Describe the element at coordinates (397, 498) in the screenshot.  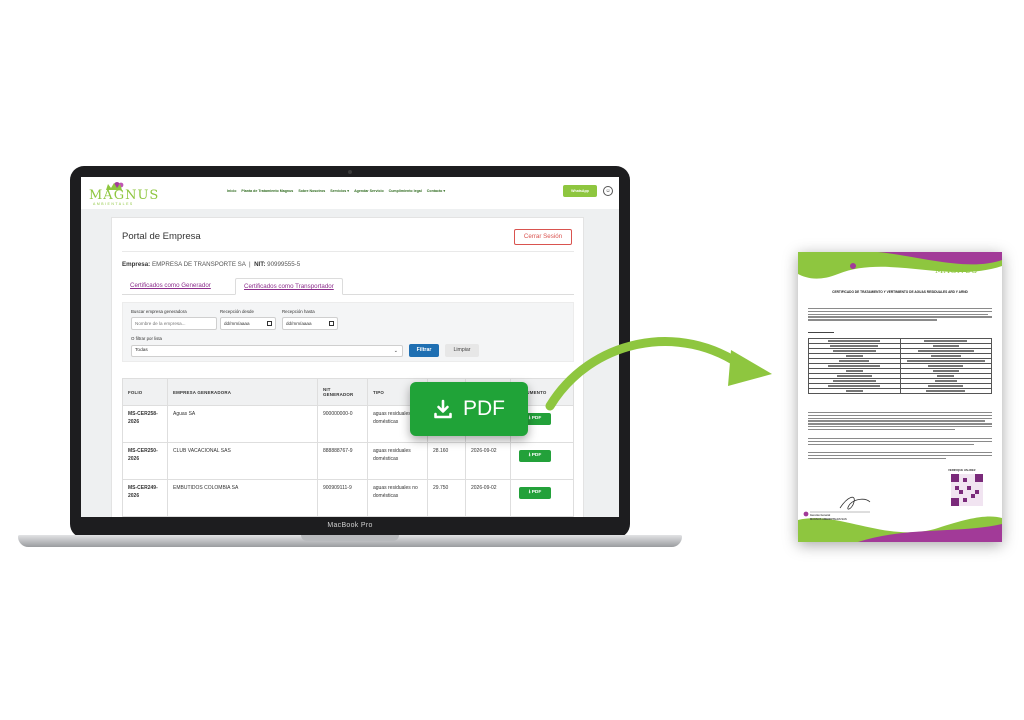
I see `cell-tipo: aguas residuales no domésticas` at that location.